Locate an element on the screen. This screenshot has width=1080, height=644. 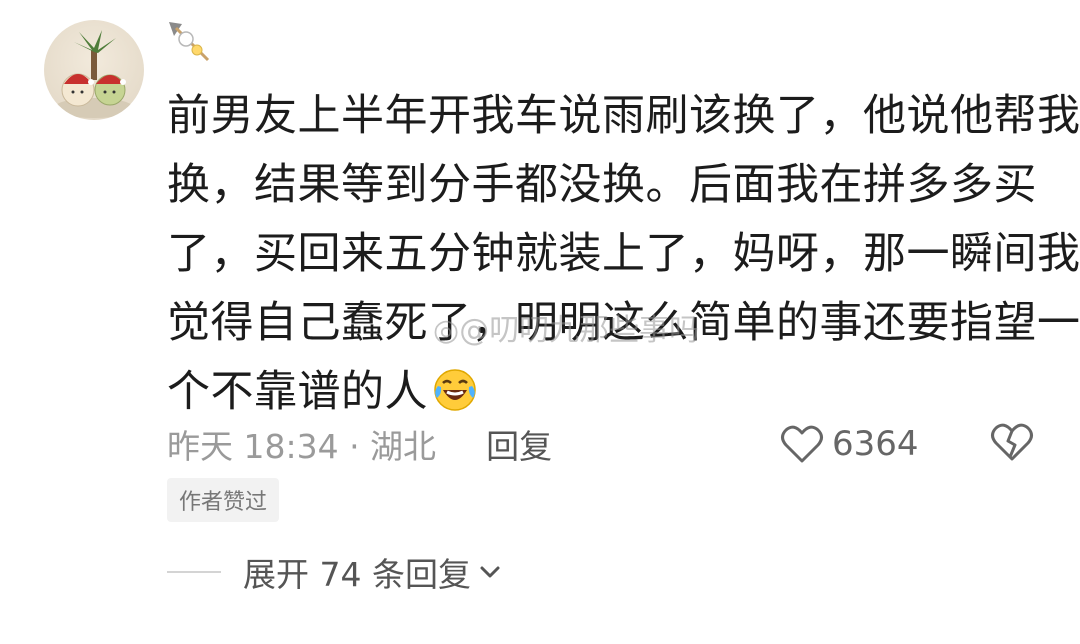
like-count: 6364 is located at coordinates (875, 444).